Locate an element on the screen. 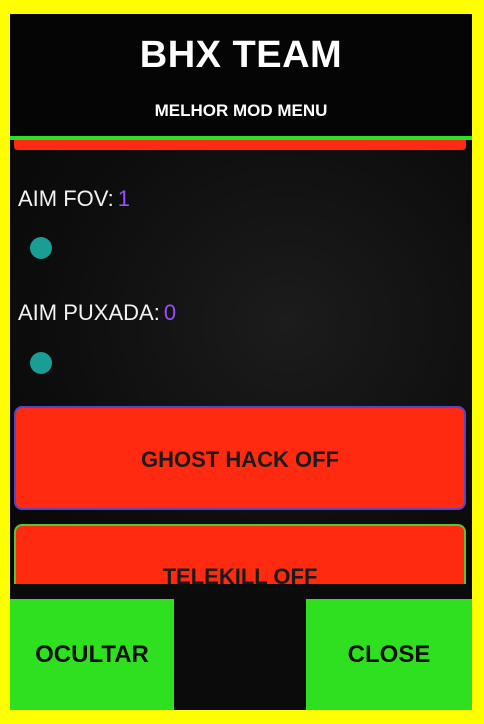 Image resolution: width=484 pixels, height=724 pixels. hide-menu-button: OCULTAR is located at coordinates (92, 654).